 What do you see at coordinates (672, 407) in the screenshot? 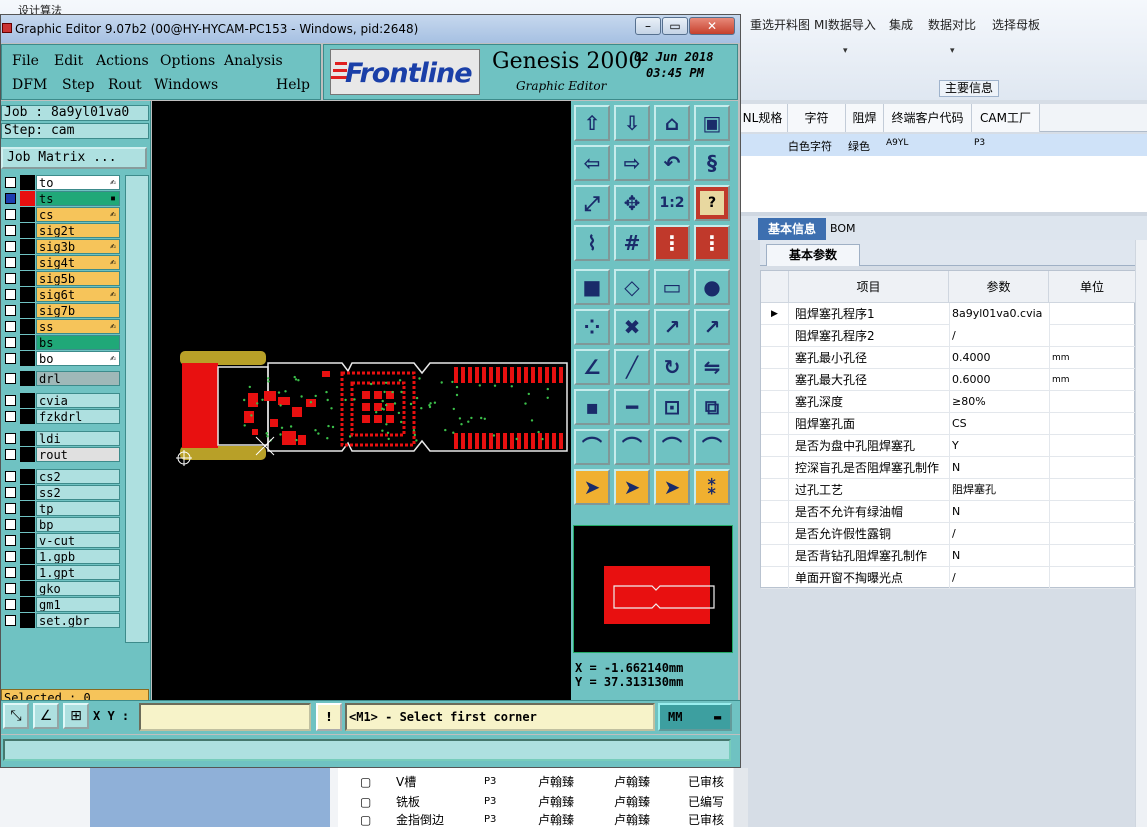
I see `resize-tool: ⊡` at bounding box center [672, 407].